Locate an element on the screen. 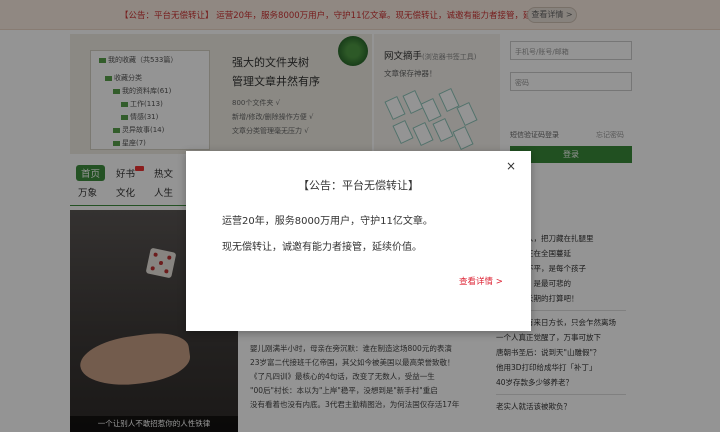 The height and width of the screenshot is (432, 720). modal-line-2: 现无偿转让，诚邀有能力者接管，延续价值。 is located at coordinates (322, 247).